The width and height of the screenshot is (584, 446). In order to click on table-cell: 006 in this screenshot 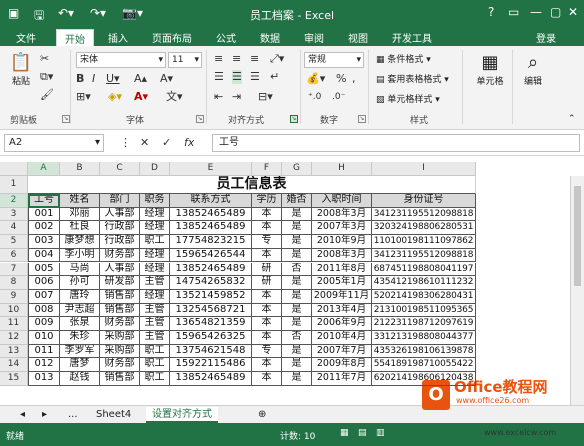, I will do `click(44, 283)`.